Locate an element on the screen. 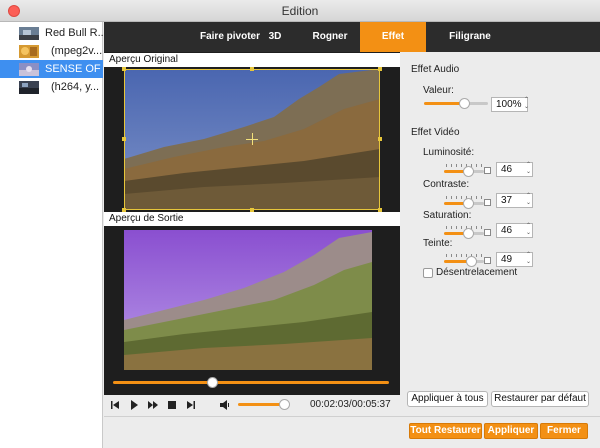  play-icon is located at coordinates (134, 405).